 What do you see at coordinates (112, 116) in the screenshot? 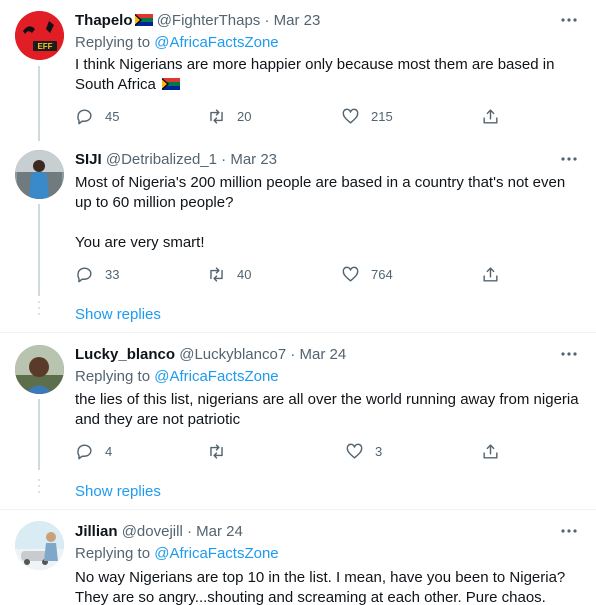
I see `reply-count: 45` at bounding box center [112, 116].